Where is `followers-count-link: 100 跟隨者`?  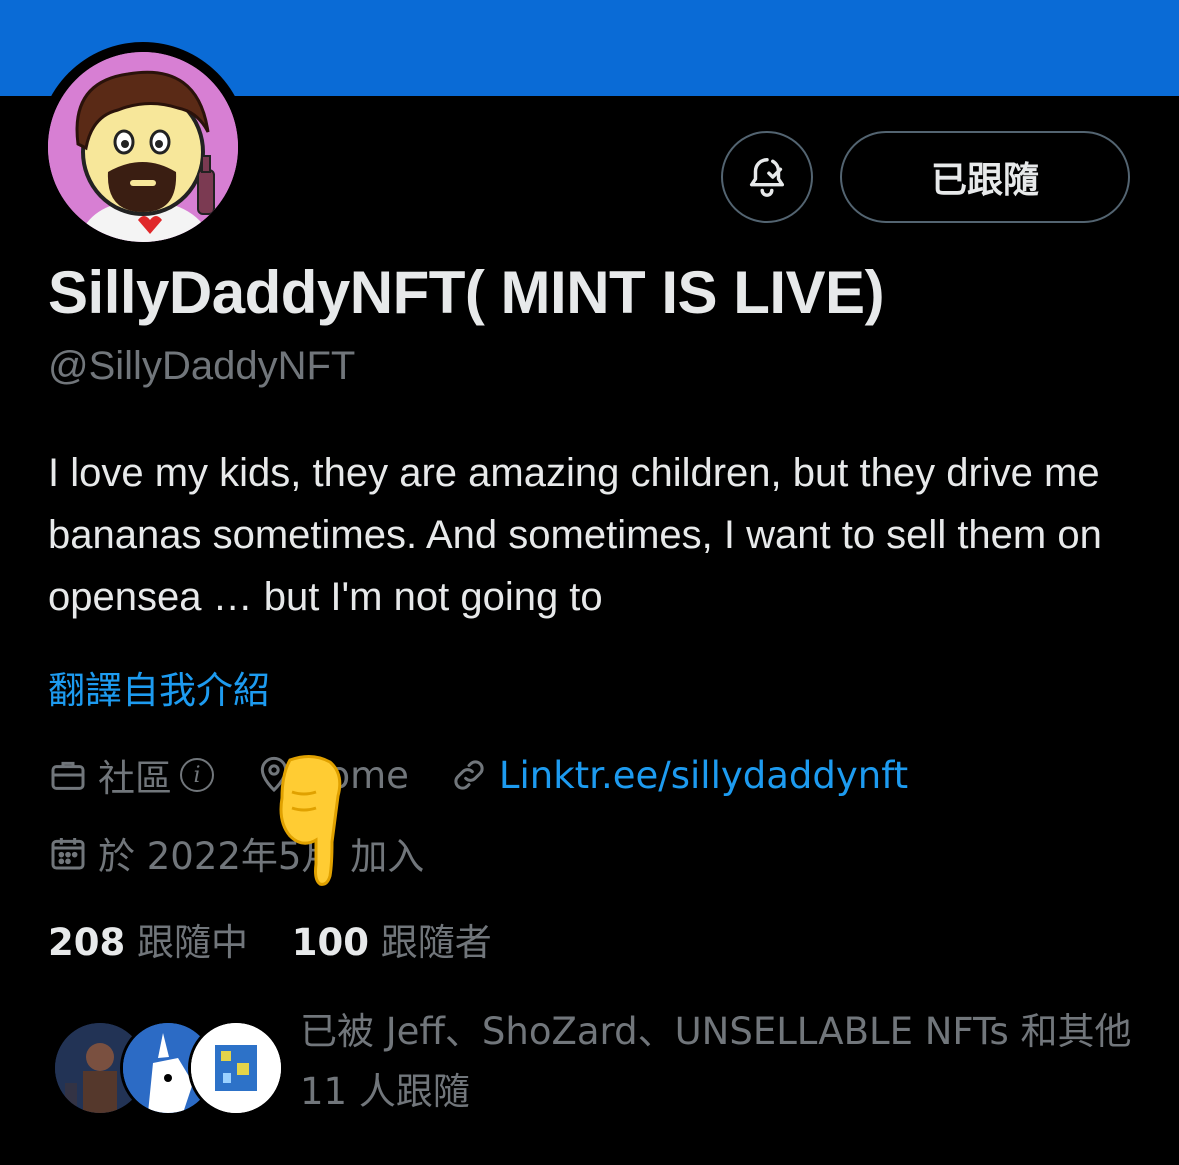
followers-count-link: 100 跟隨者 is located at coordinates (392, 942).